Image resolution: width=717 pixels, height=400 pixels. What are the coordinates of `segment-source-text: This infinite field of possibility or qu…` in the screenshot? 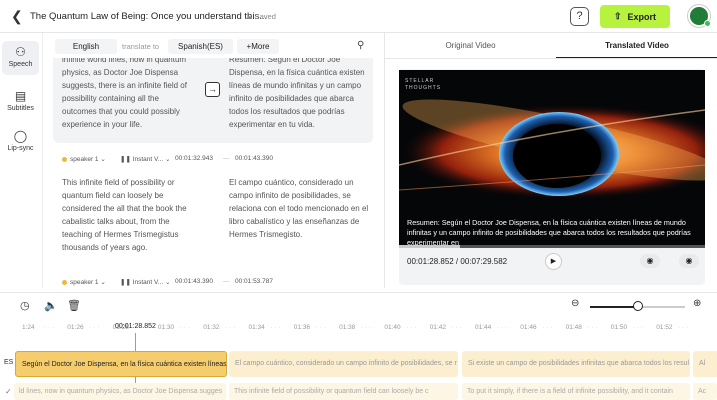 It's located at (127, 215).